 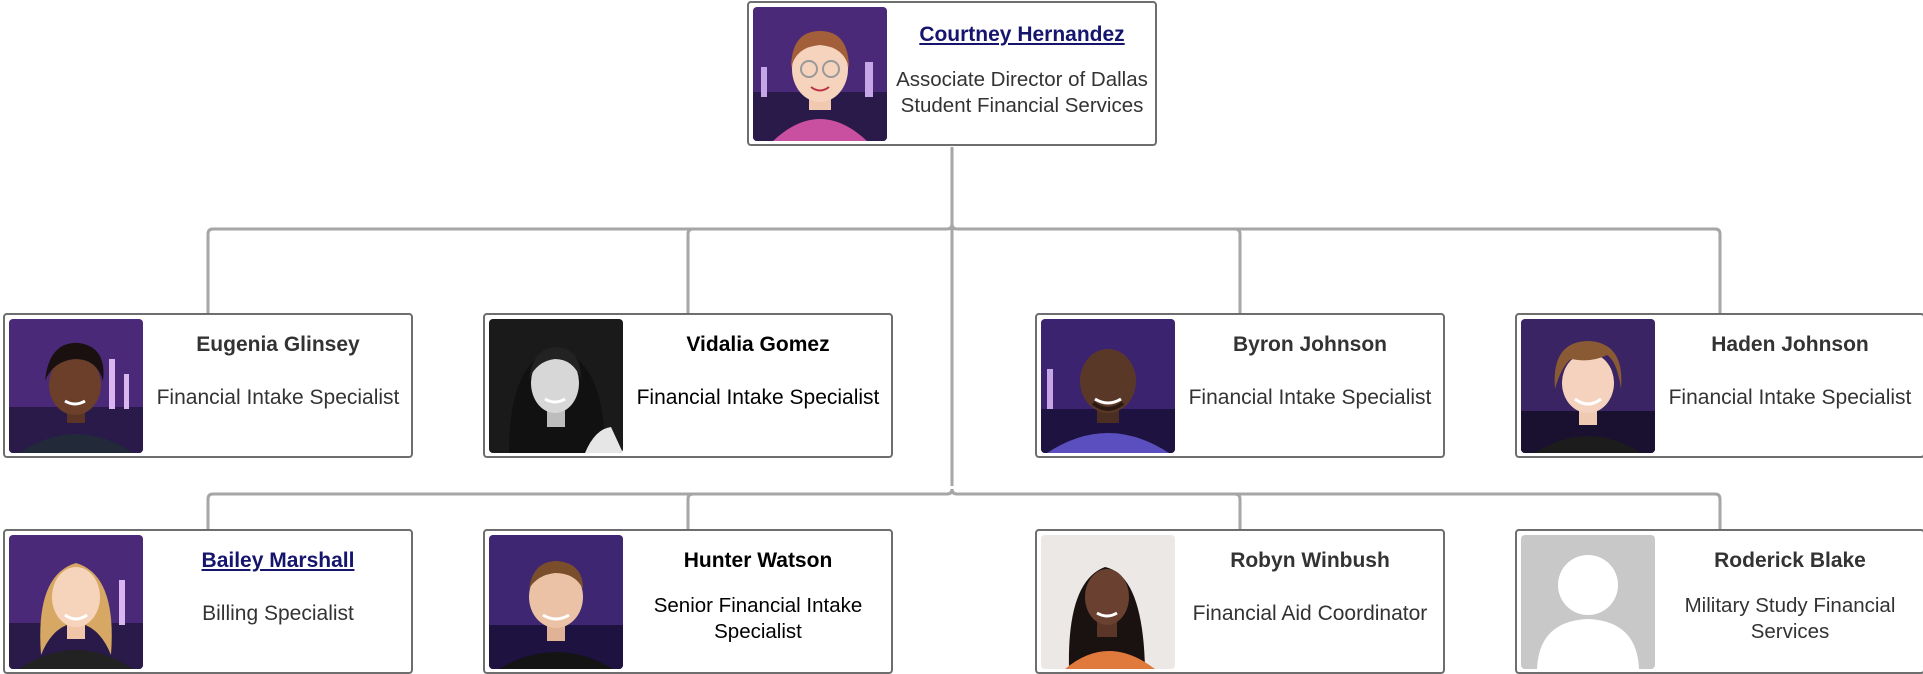 I want to click on employee-title: Military Study Financial Services, so click(x=1790, y=618).